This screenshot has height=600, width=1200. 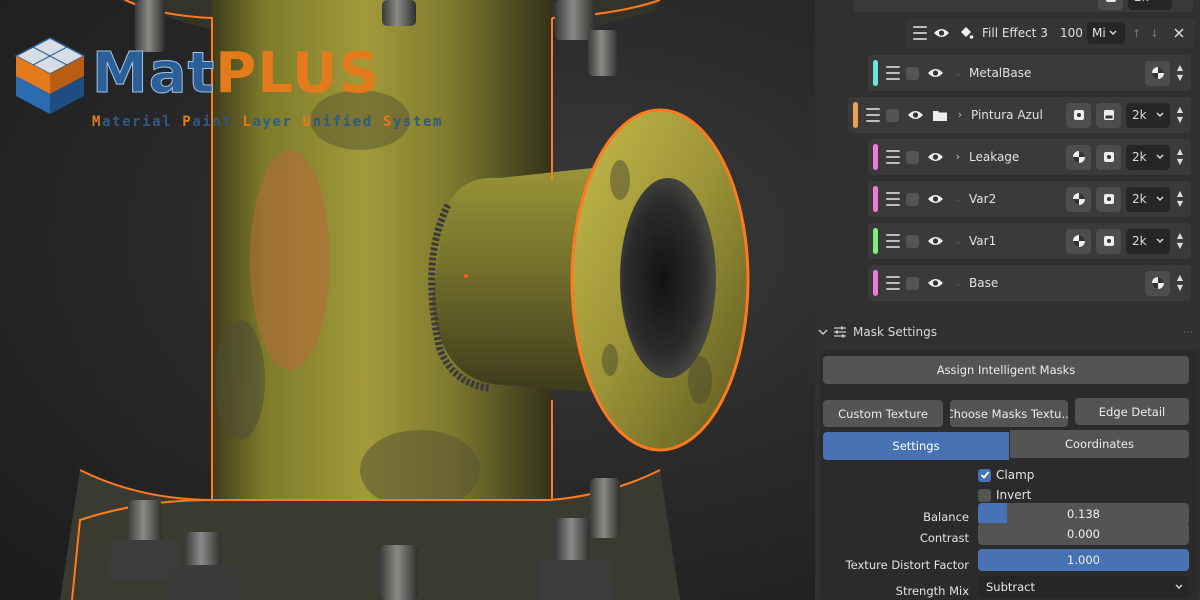 I want to click on layer-row-partial: 2k ▲, so click(x=1023, y=6).